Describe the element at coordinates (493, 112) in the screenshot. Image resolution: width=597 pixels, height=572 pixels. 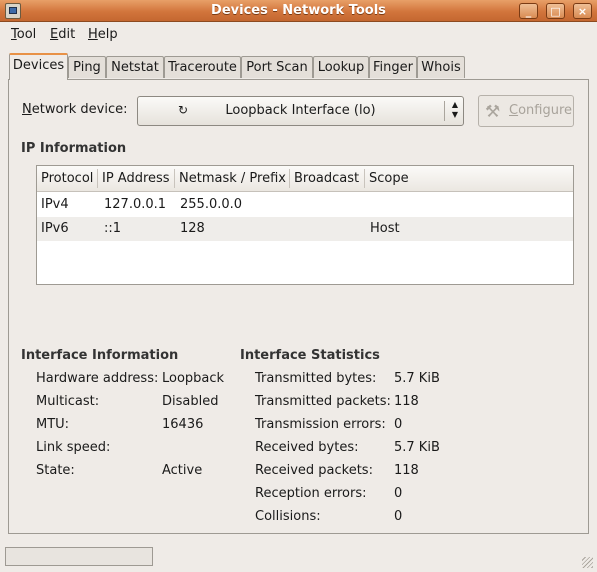
I see `tools-icon: ⚒` at that location.